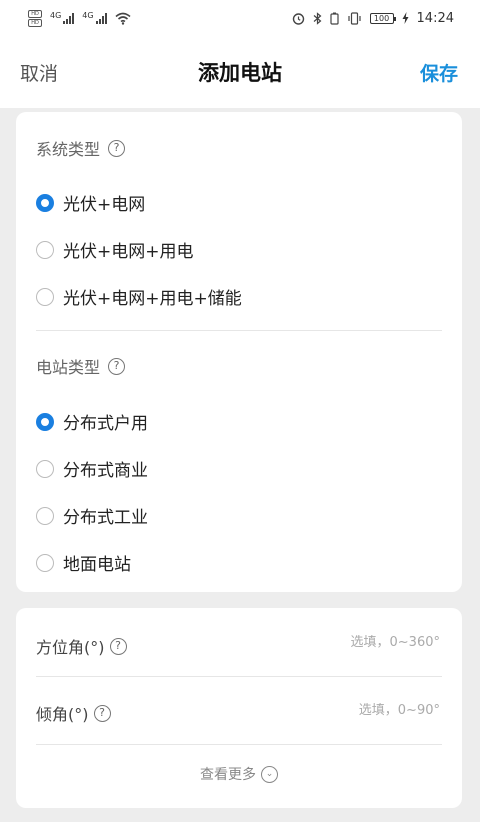 The image size is (480, 822). I want to click on station-type-help-icon: ?, so click(117, 366).